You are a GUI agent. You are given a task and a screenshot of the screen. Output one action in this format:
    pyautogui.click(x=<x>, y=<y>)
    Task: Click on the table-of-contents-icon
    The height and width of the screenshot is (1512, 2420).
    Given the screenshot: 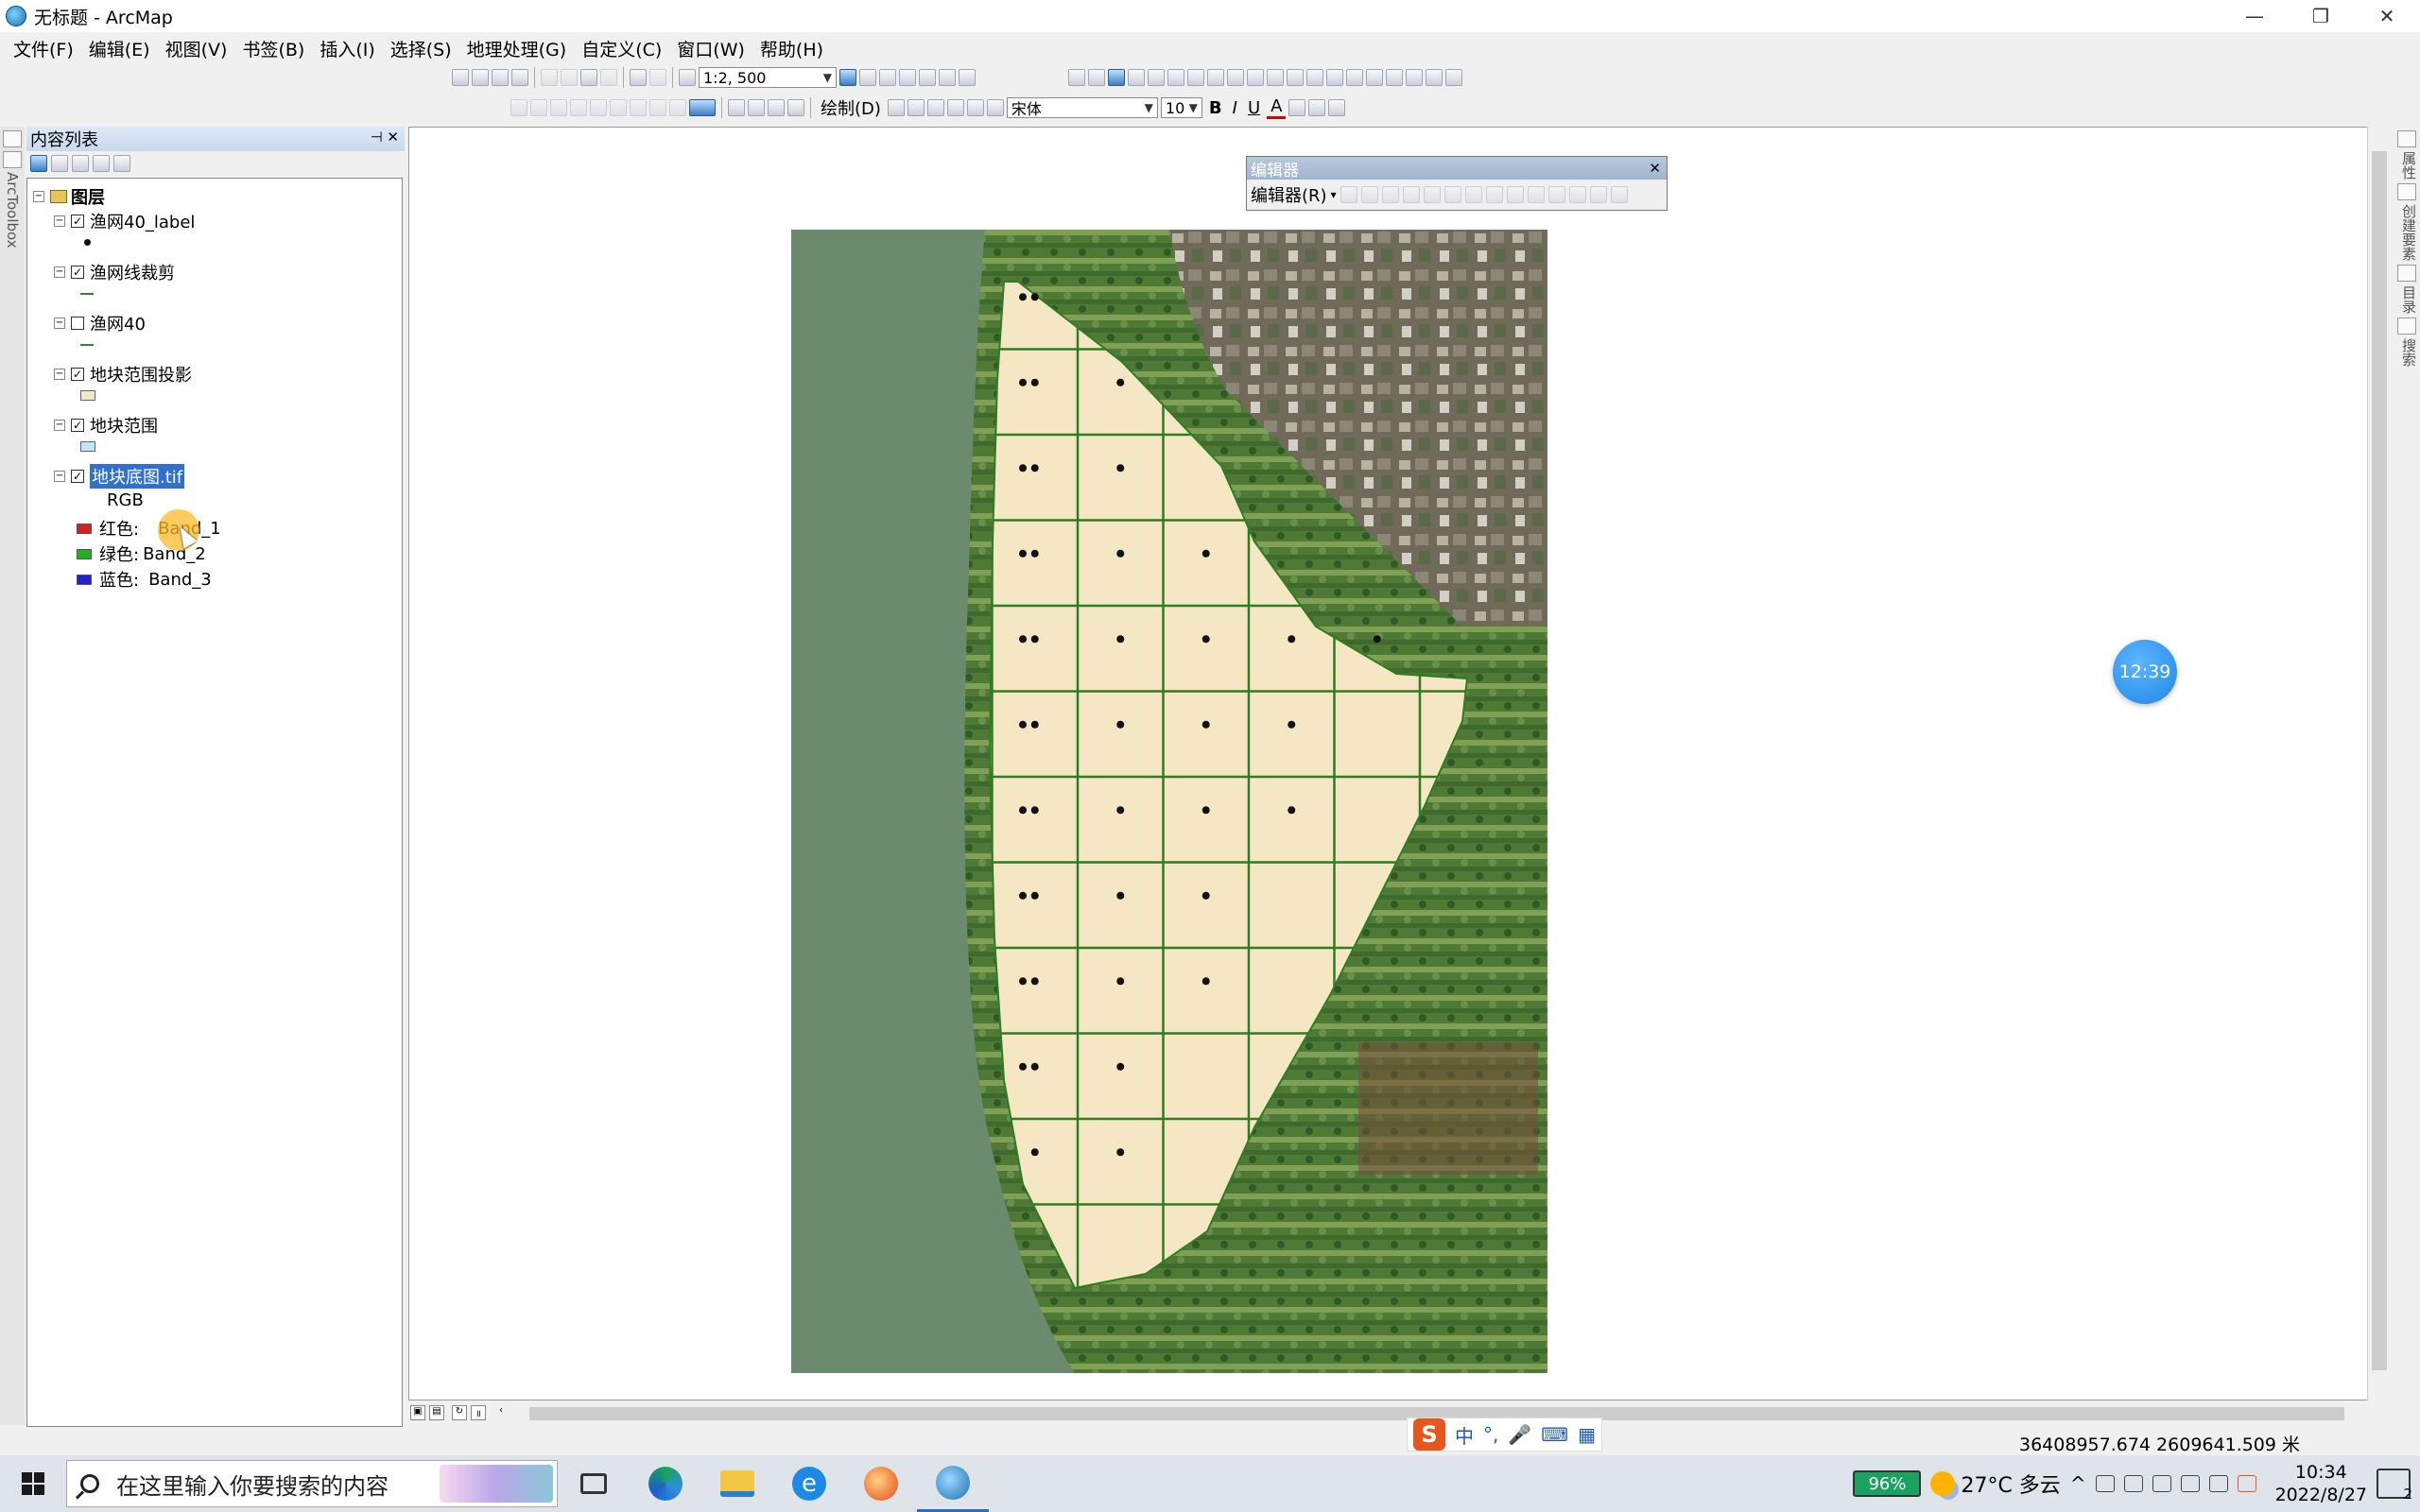 What is the action you would take?
    pyautogui.click(x=867, y=77)
    